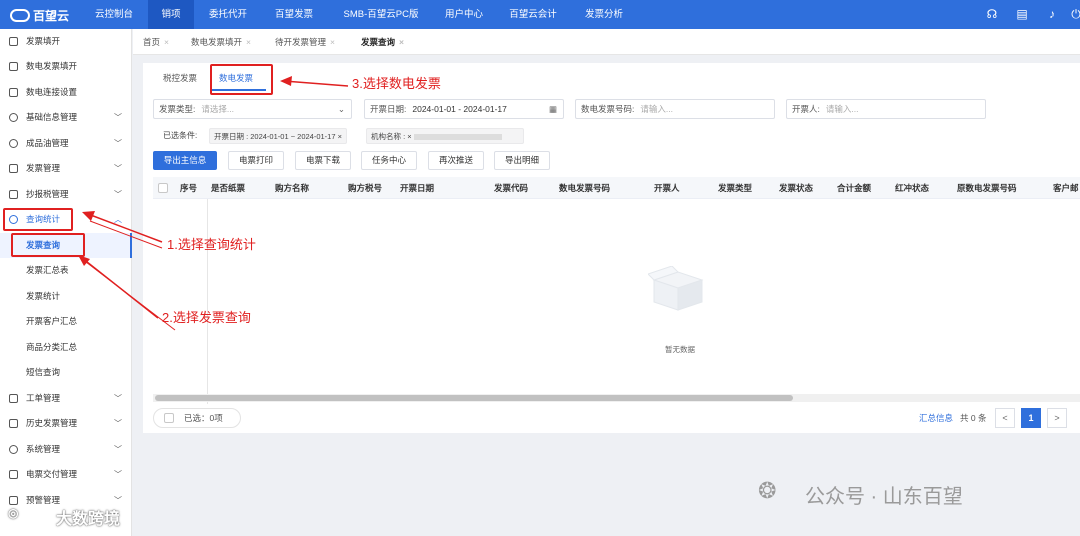 The image size is (1080, 536). What do you see at coordinates (43, 296) in the screenshot?
I see `sidebar-item-label: 发票统计` at bounding box center [43, 296].